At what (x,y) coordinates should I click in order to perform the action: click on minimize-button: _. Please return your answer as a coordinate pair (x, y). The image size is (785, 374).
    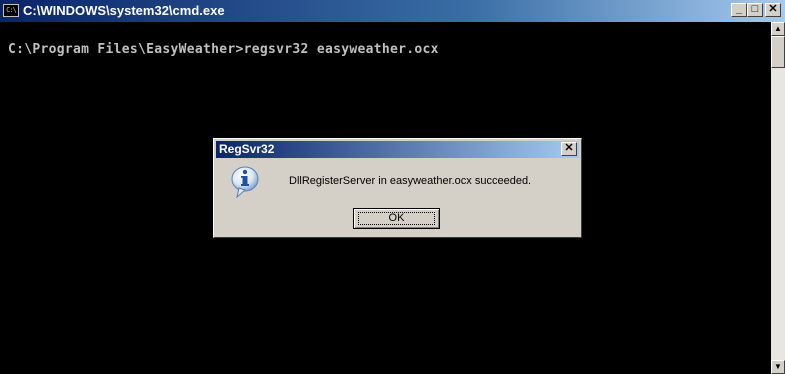
    Looking at the image, I should click on (739, 10).